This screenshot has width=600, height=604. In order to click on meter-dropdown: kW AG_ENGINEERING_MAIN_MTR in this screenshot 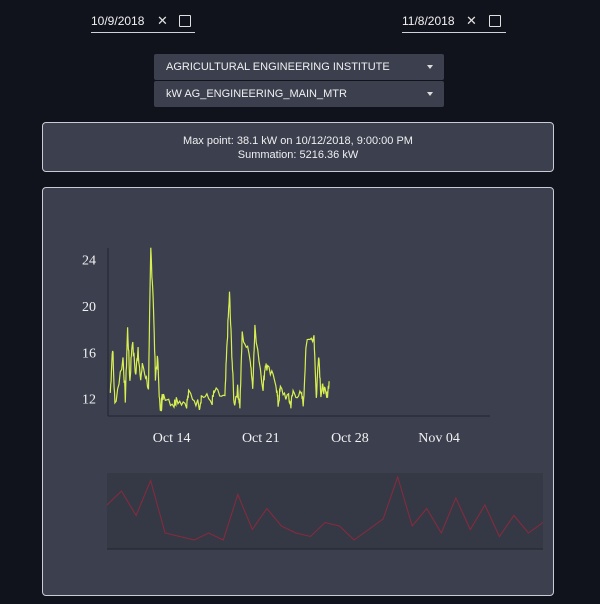, I will do `click(299, 94)`.